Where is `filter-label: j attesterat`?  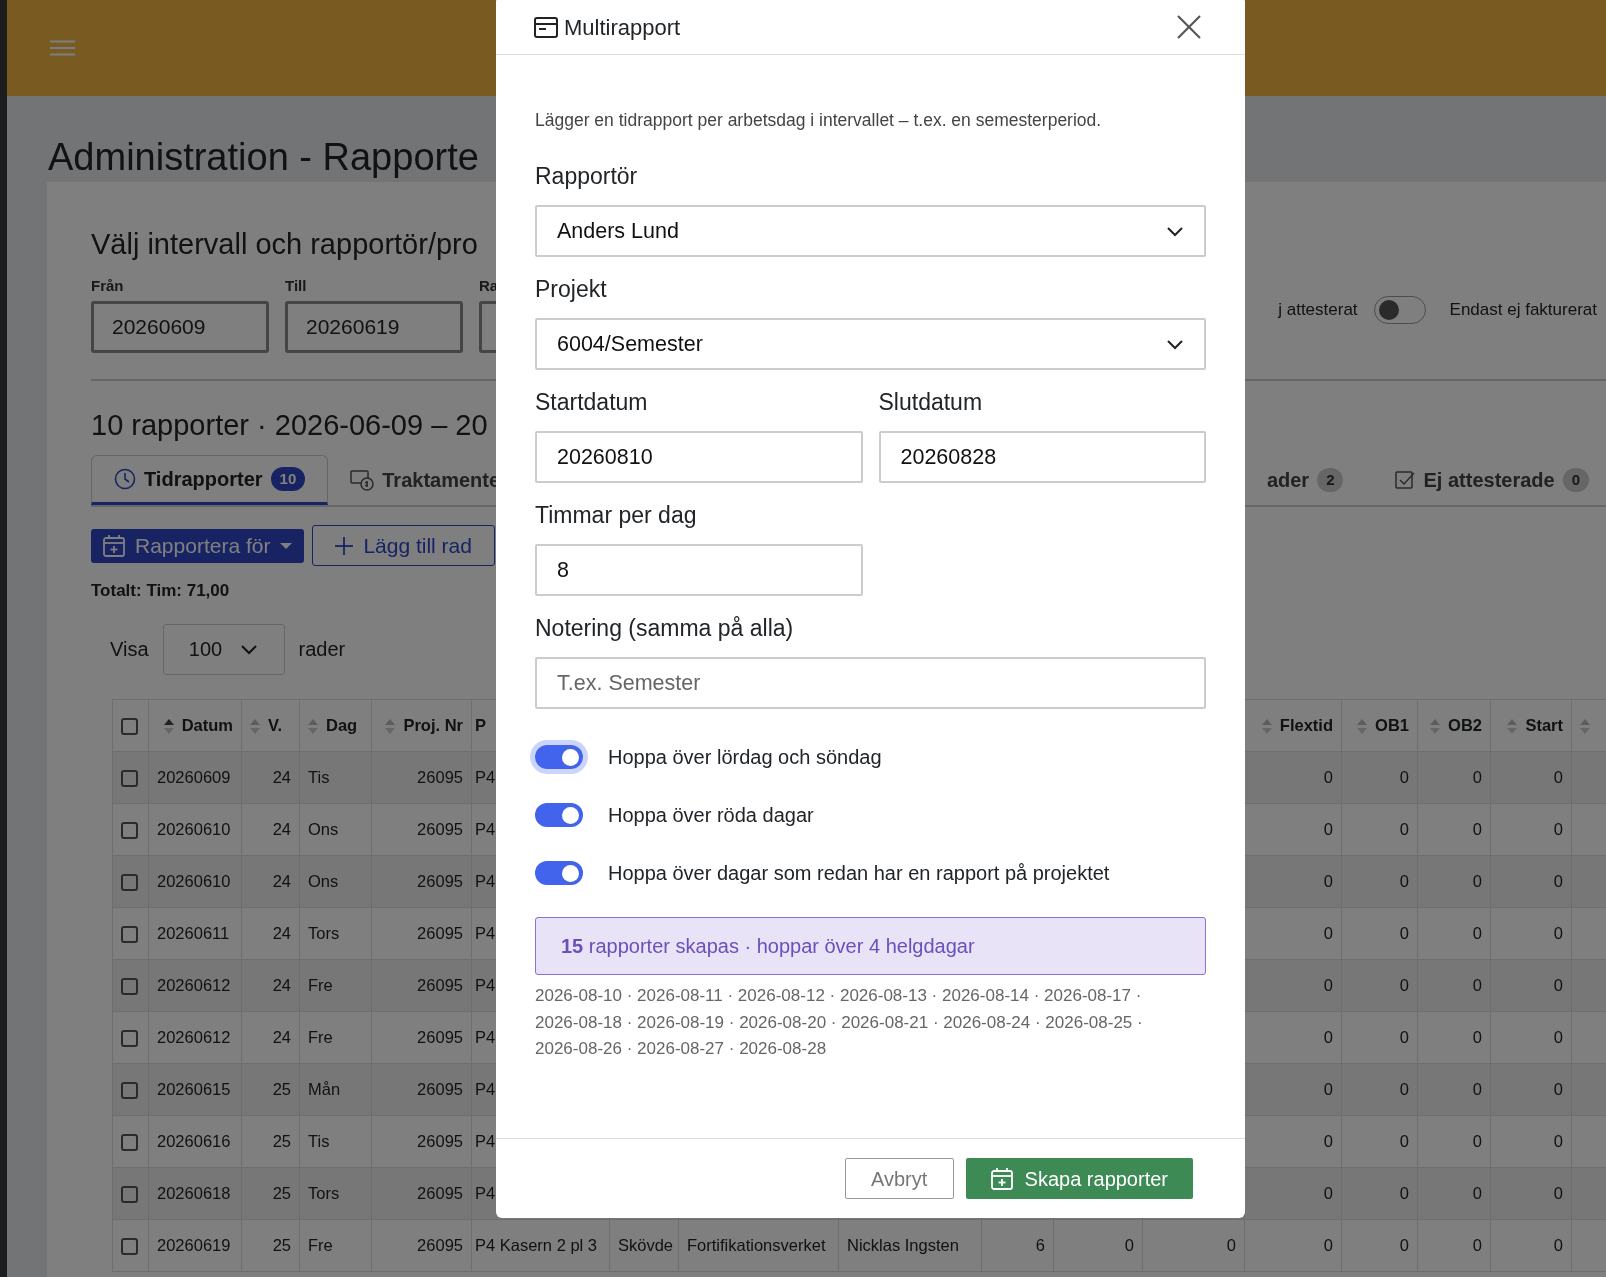 filter-label: j attesterat is located at coordinates (1318, 310).